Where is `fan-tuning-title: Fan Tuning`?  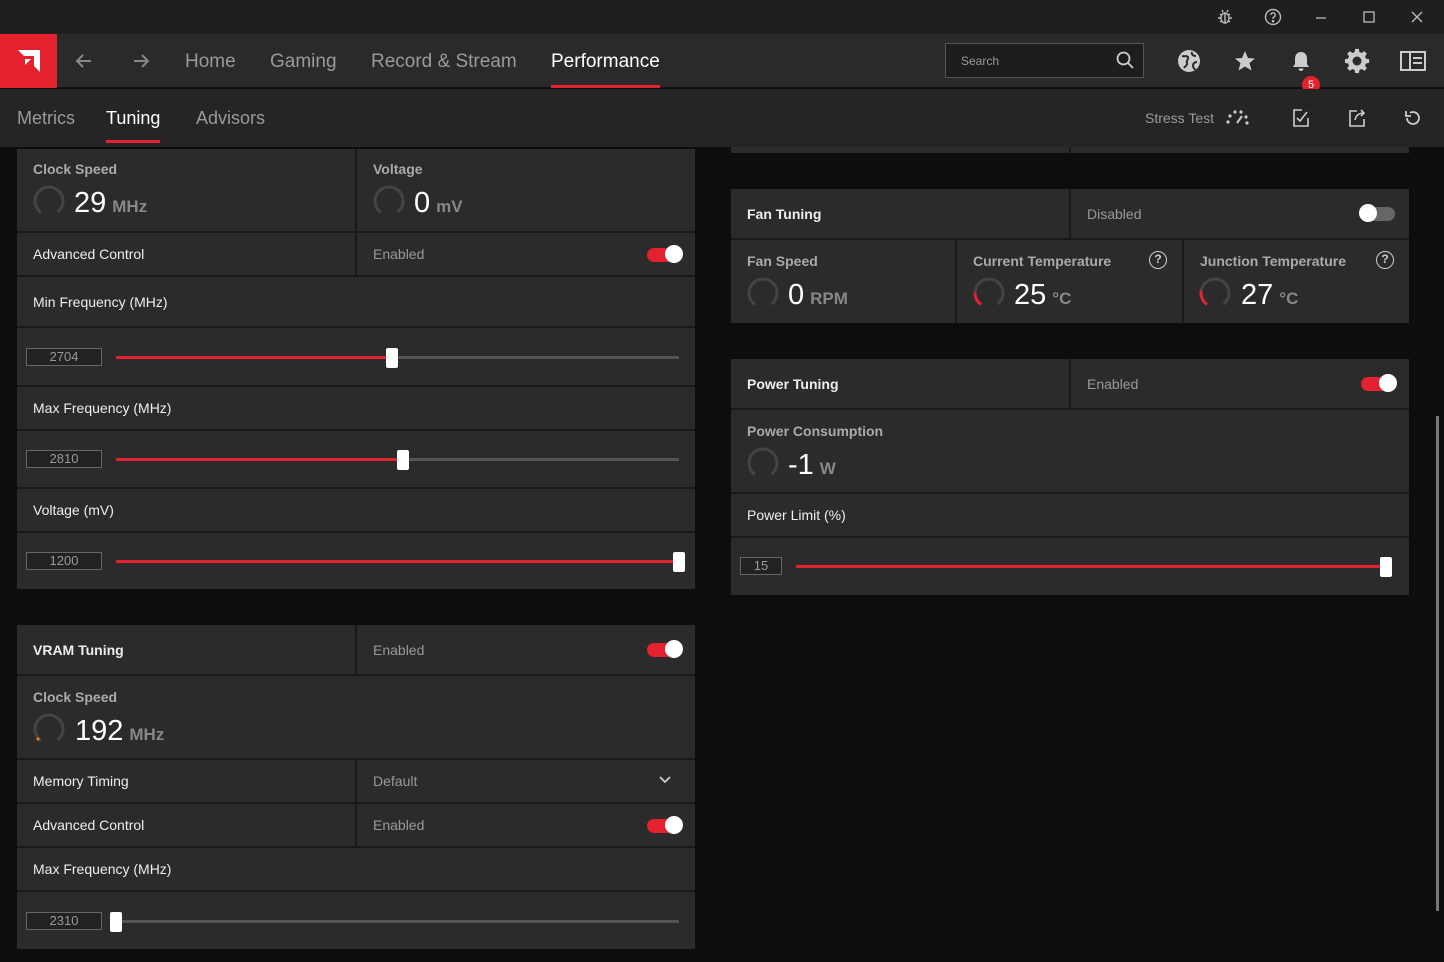 fan-tuning-title: Fan Tuning is located at coordinates (784, 214).